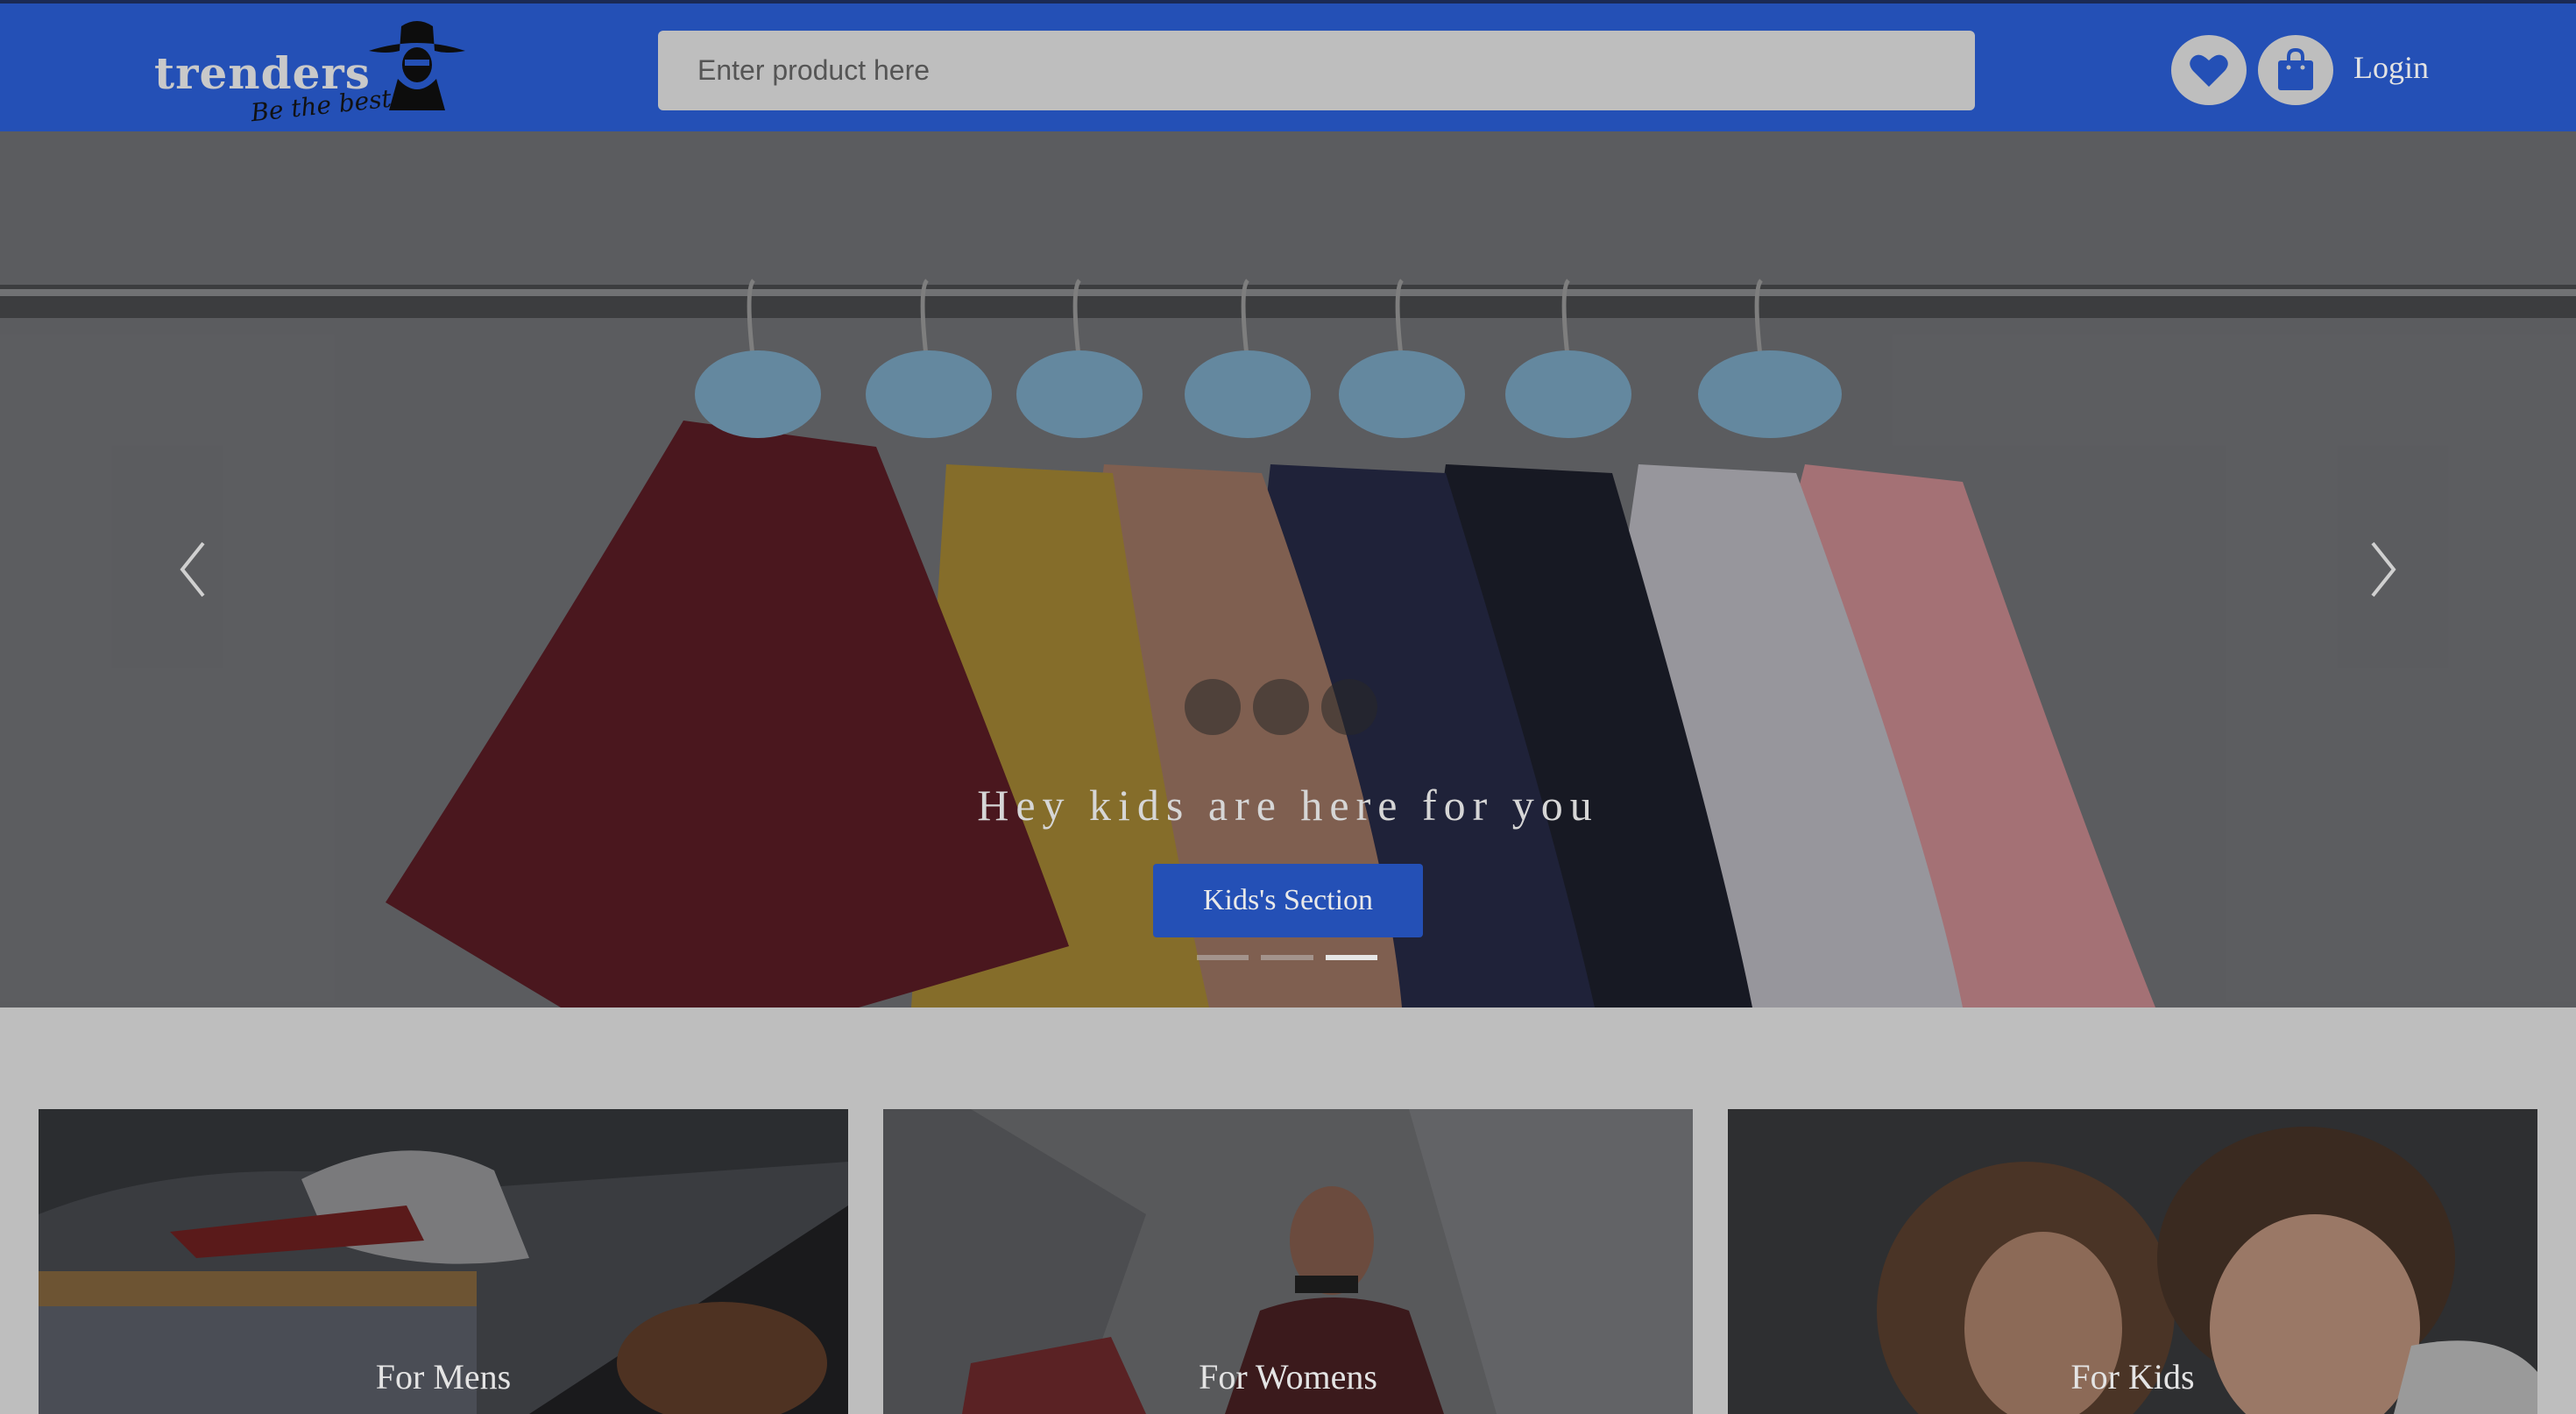  I want to click on wishlist-button, so click(2209, 70).